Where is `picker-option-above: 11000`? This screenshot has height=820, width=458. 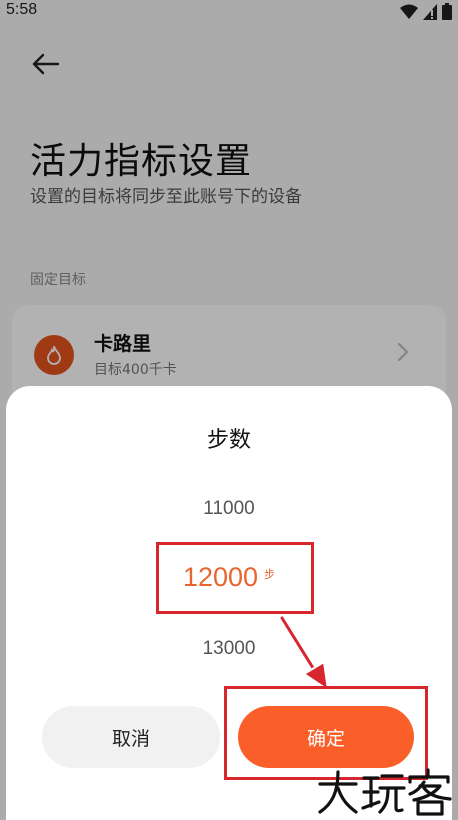 picker-option-above: 11000 is located at coordinates (229, 509).